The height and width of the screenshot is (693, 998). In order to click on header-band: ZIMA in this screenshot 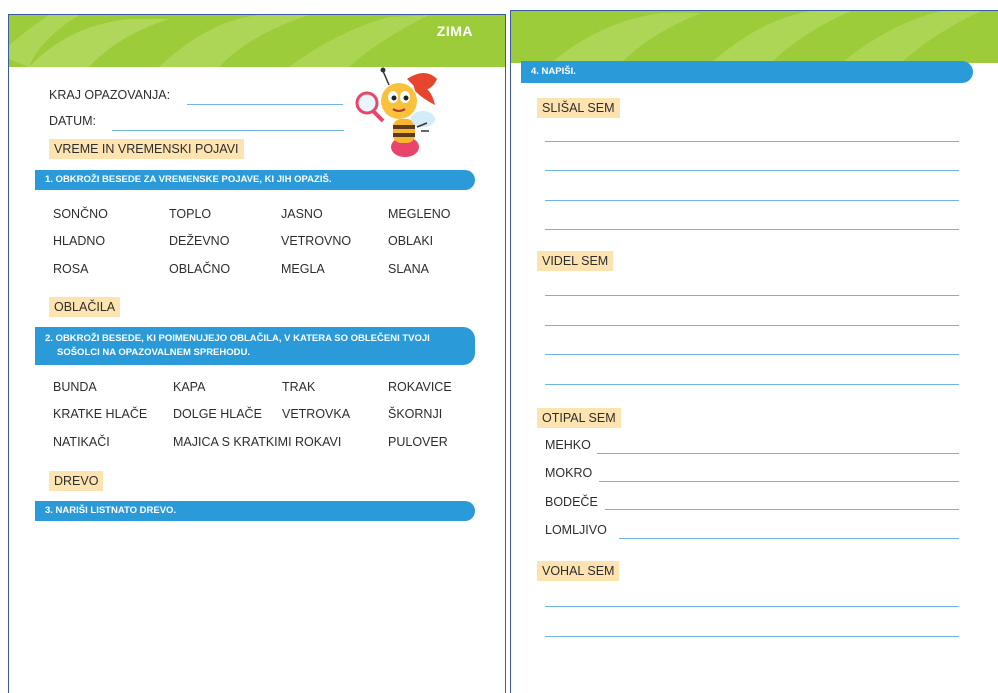, I will do `click(257, 41)`.